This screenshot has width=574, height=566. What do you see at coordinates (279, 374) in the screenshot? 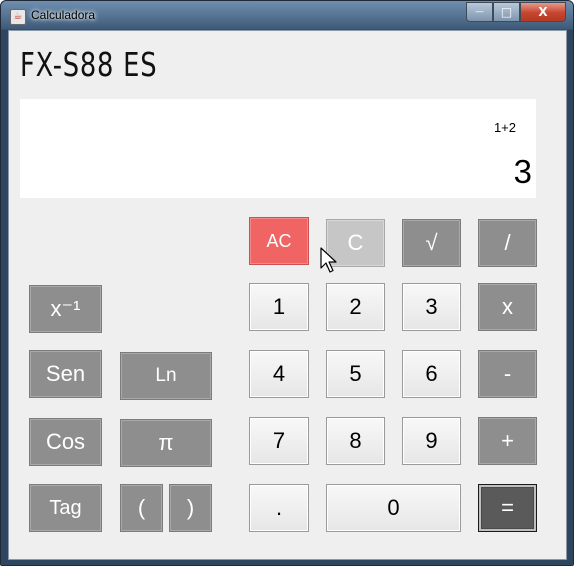
I see `digit-4-button: 4` at bounding box center [279, 374].